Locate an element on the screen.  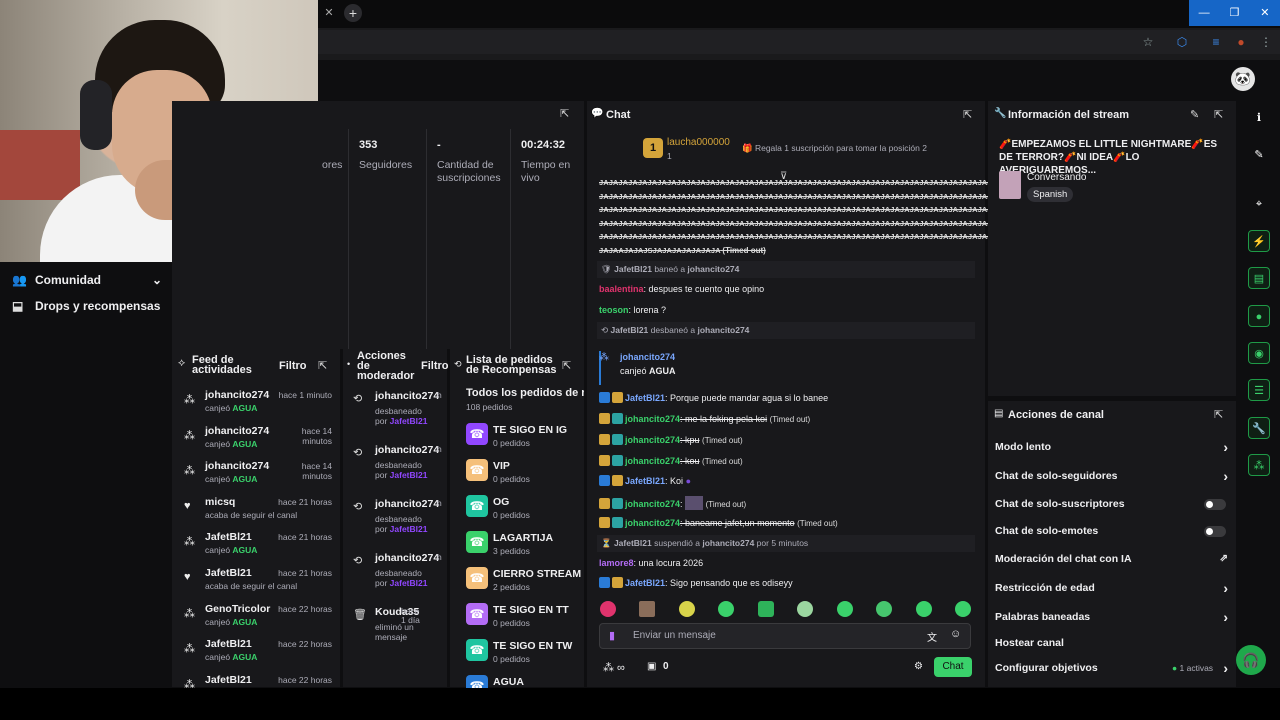
nav-drops: ⬓ Drops y recompensas is located at coordinates (87, 306).